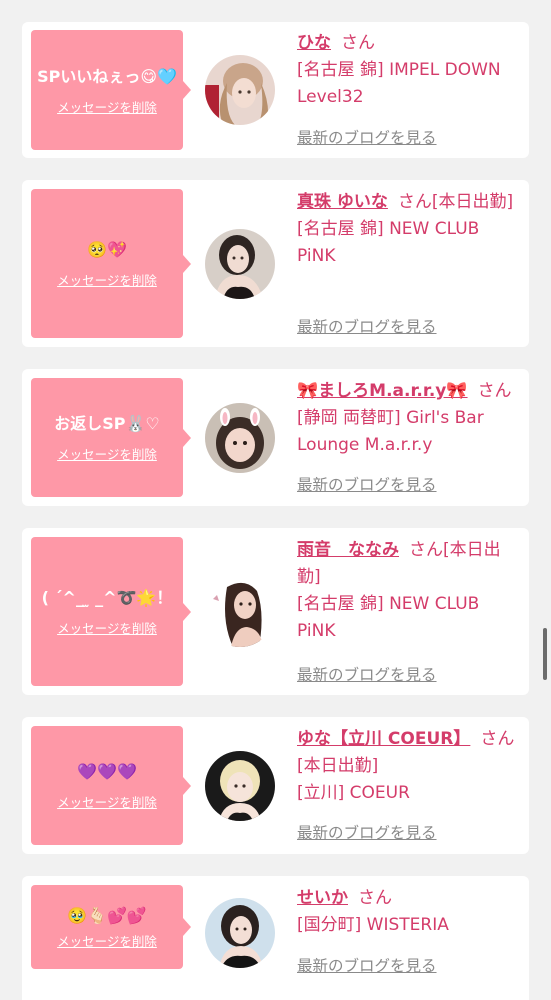  I want to click on shop-name: [静岡 両替町] Girl's Bar Lounge M.a.r.r.y, so click(390, 431).